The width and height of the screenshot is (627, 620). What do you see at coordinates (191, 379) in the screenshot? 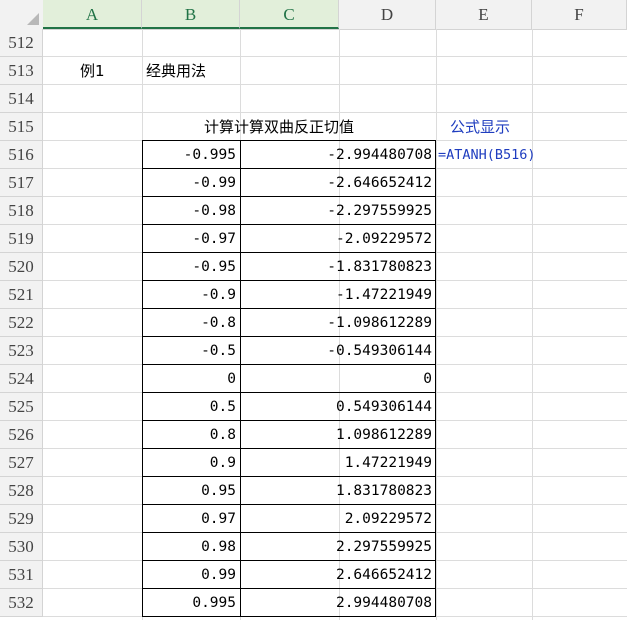
I see `input-value-cell: 0` at bounding box center [191, 379].